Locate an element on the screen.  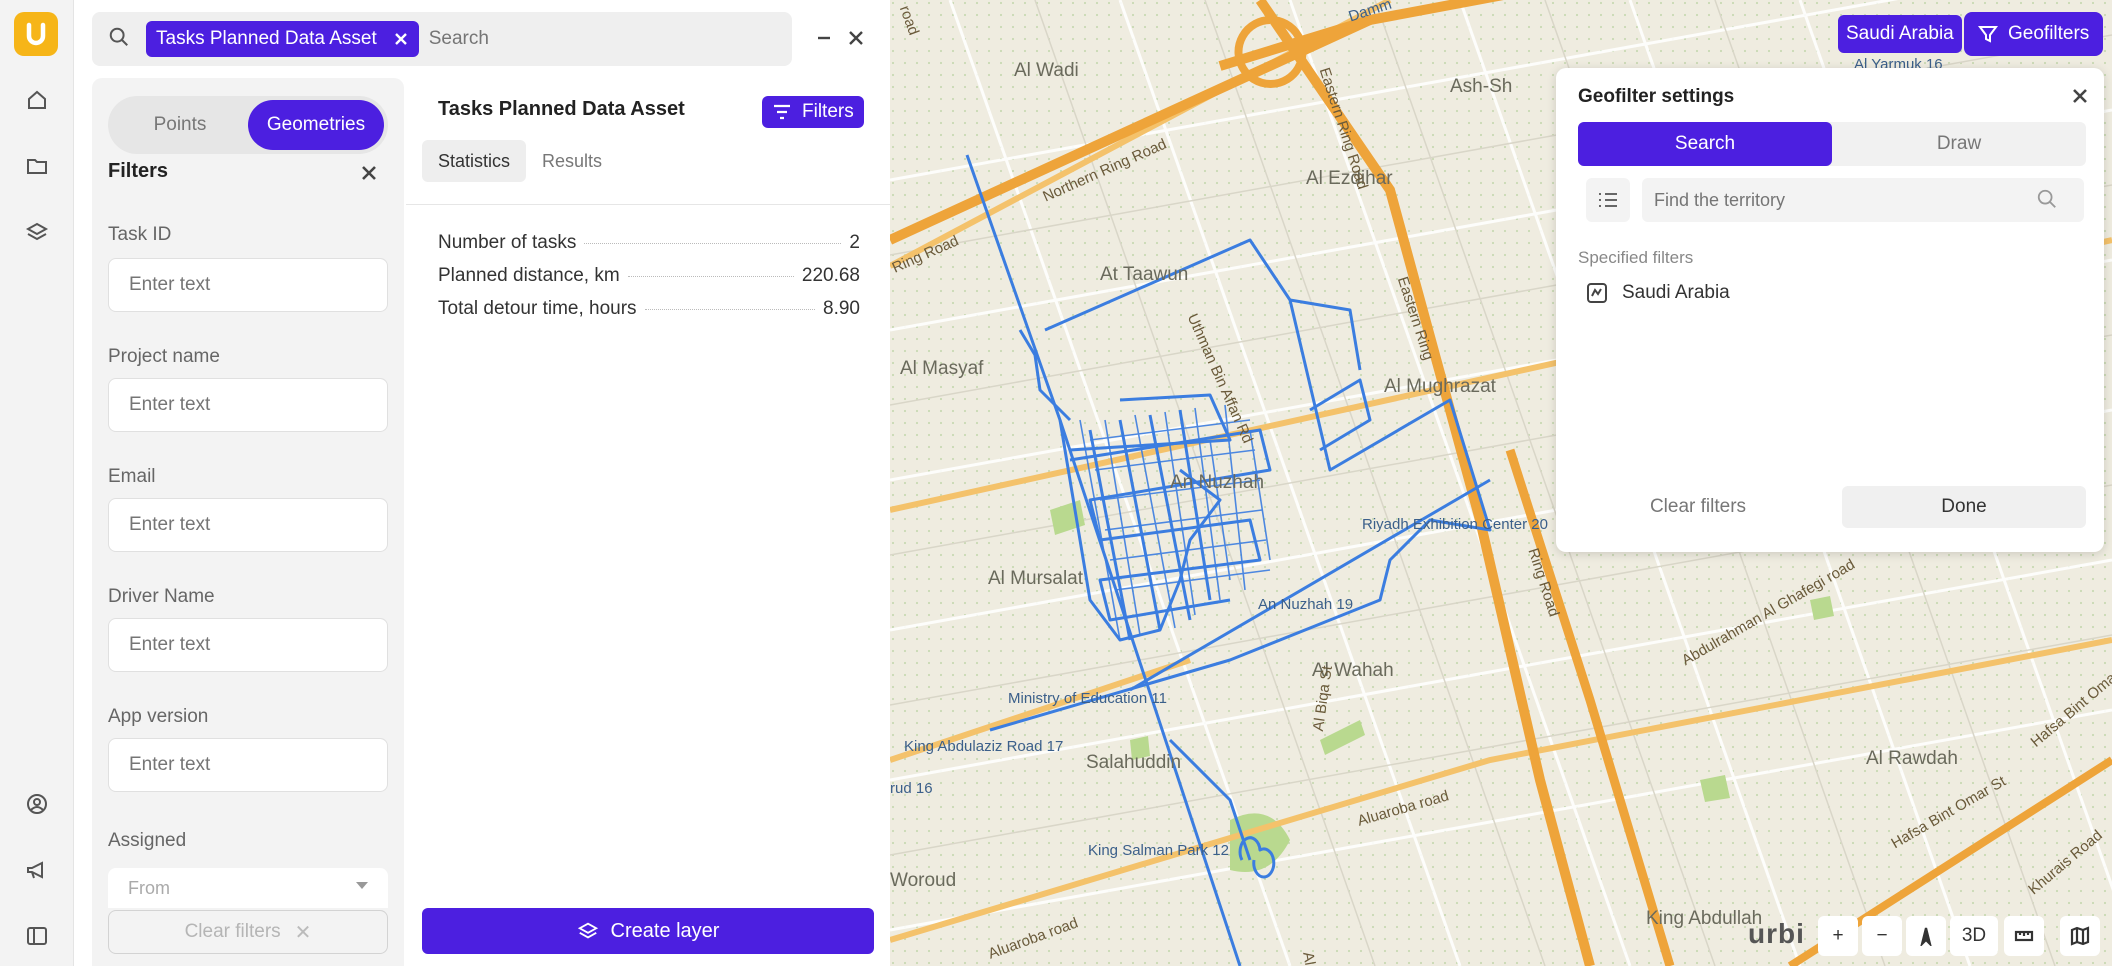
brand-logo: urbi is located at coordinates (1776, 933).